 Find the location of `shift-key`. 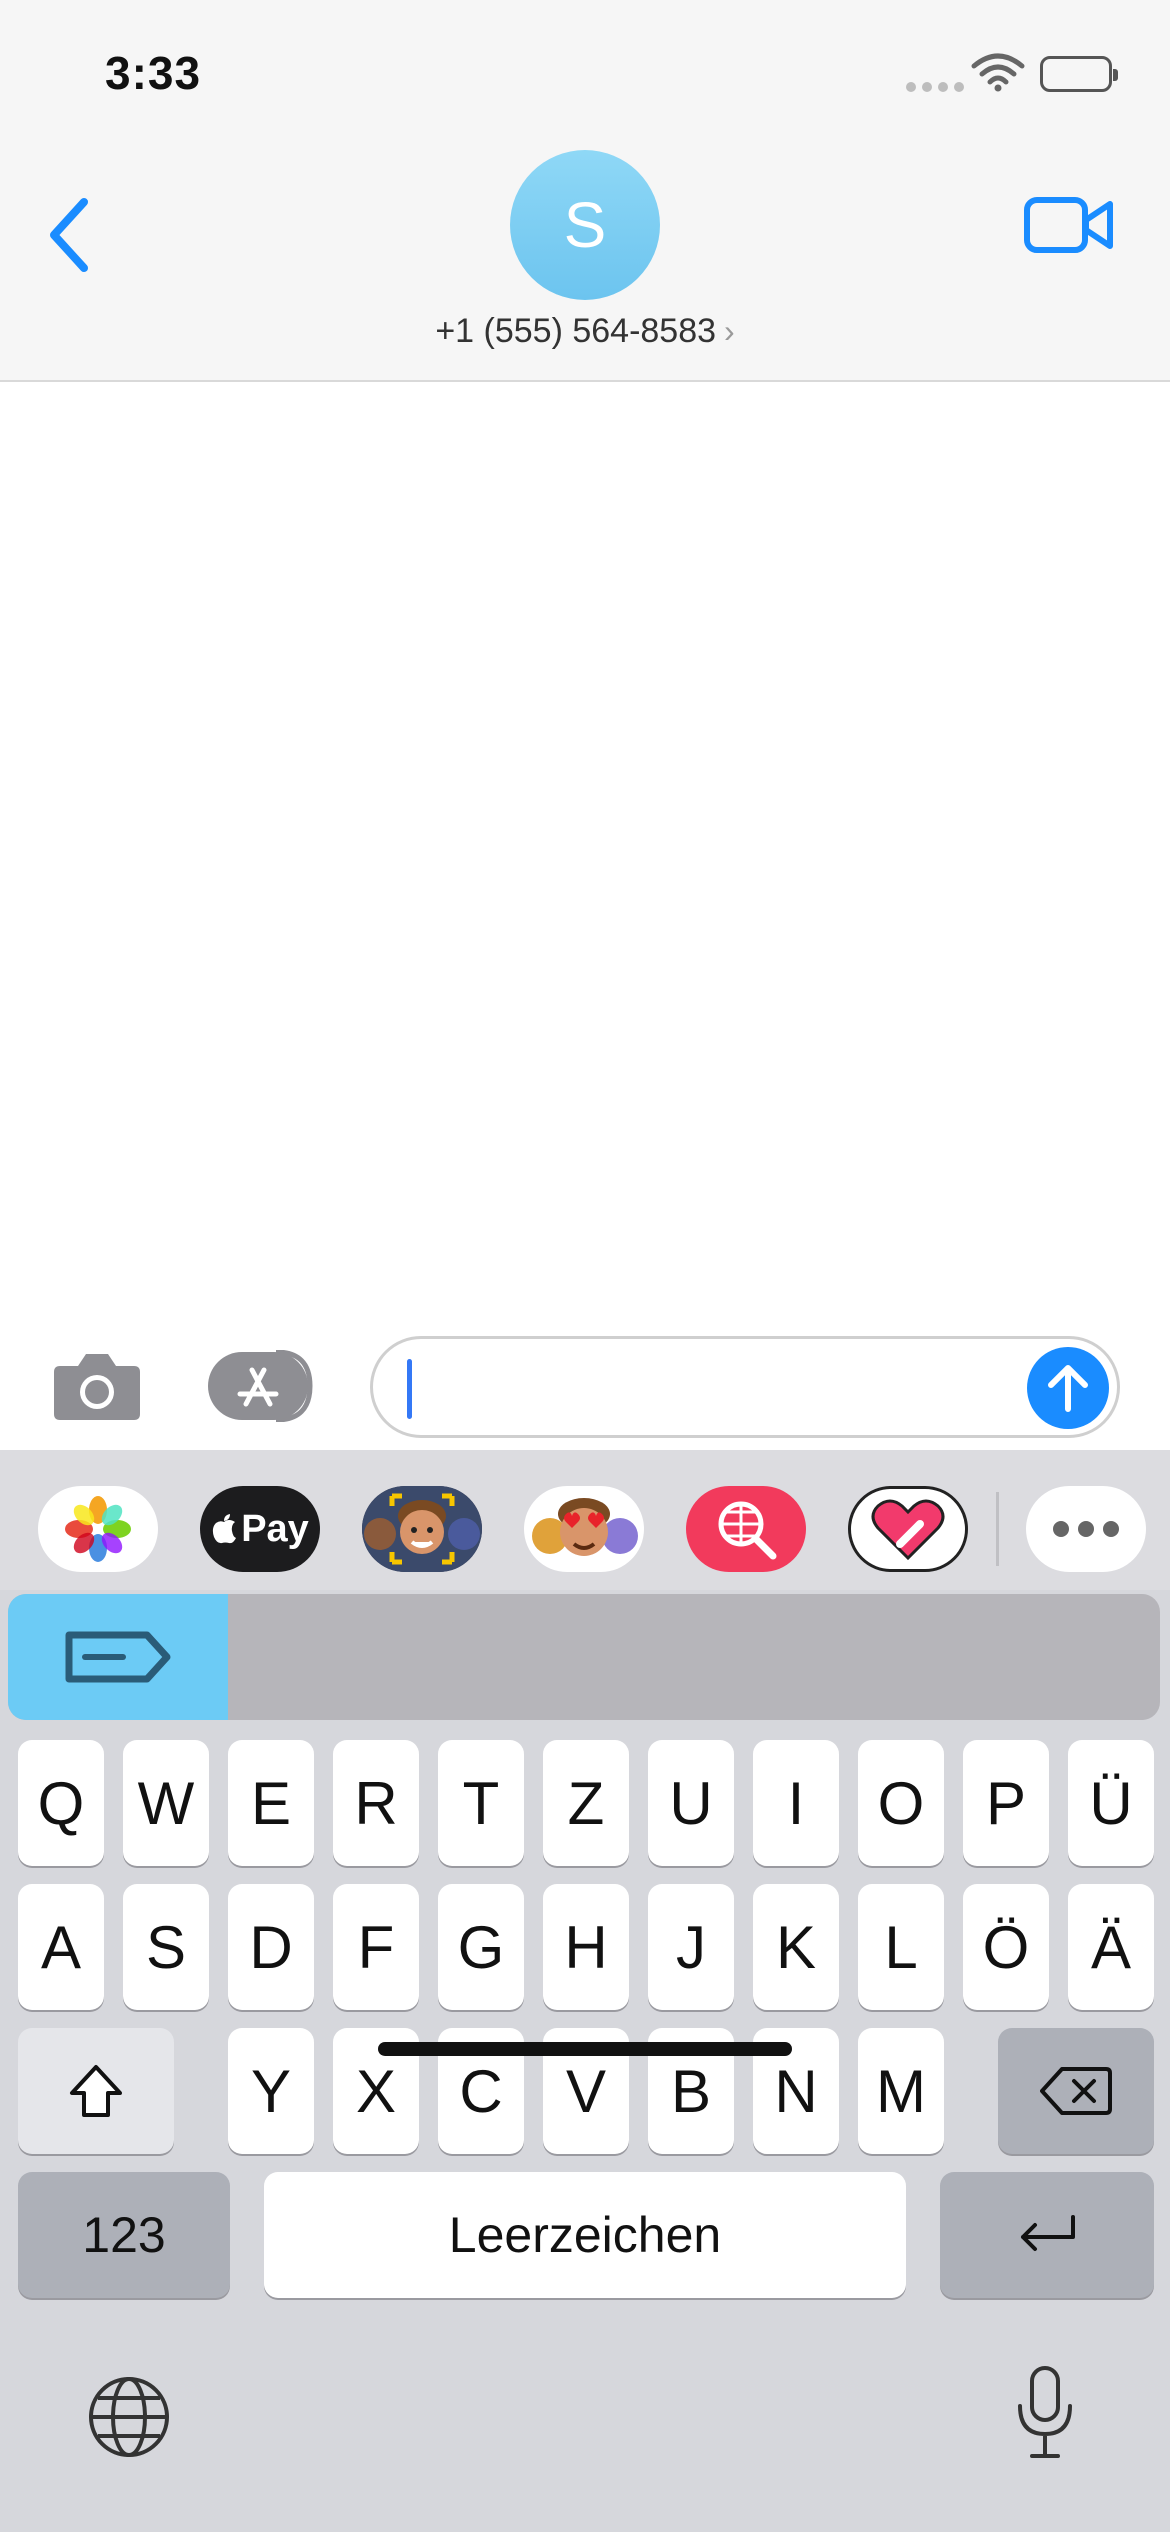

shift-key is located at coordinates (96, 2091).